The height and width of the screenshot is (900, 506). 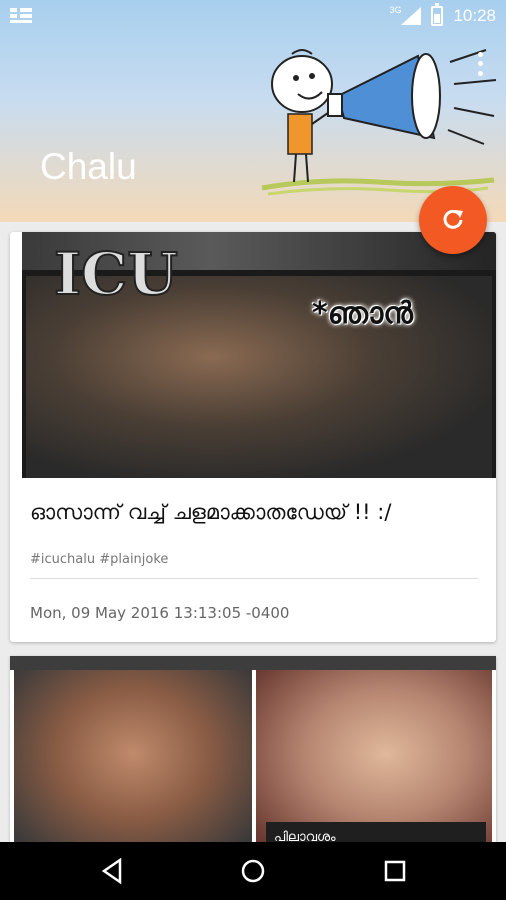 I want to click on post-date: Mon, 09 May 2016 13:13:05 -0400, so click(x=160, y=613).